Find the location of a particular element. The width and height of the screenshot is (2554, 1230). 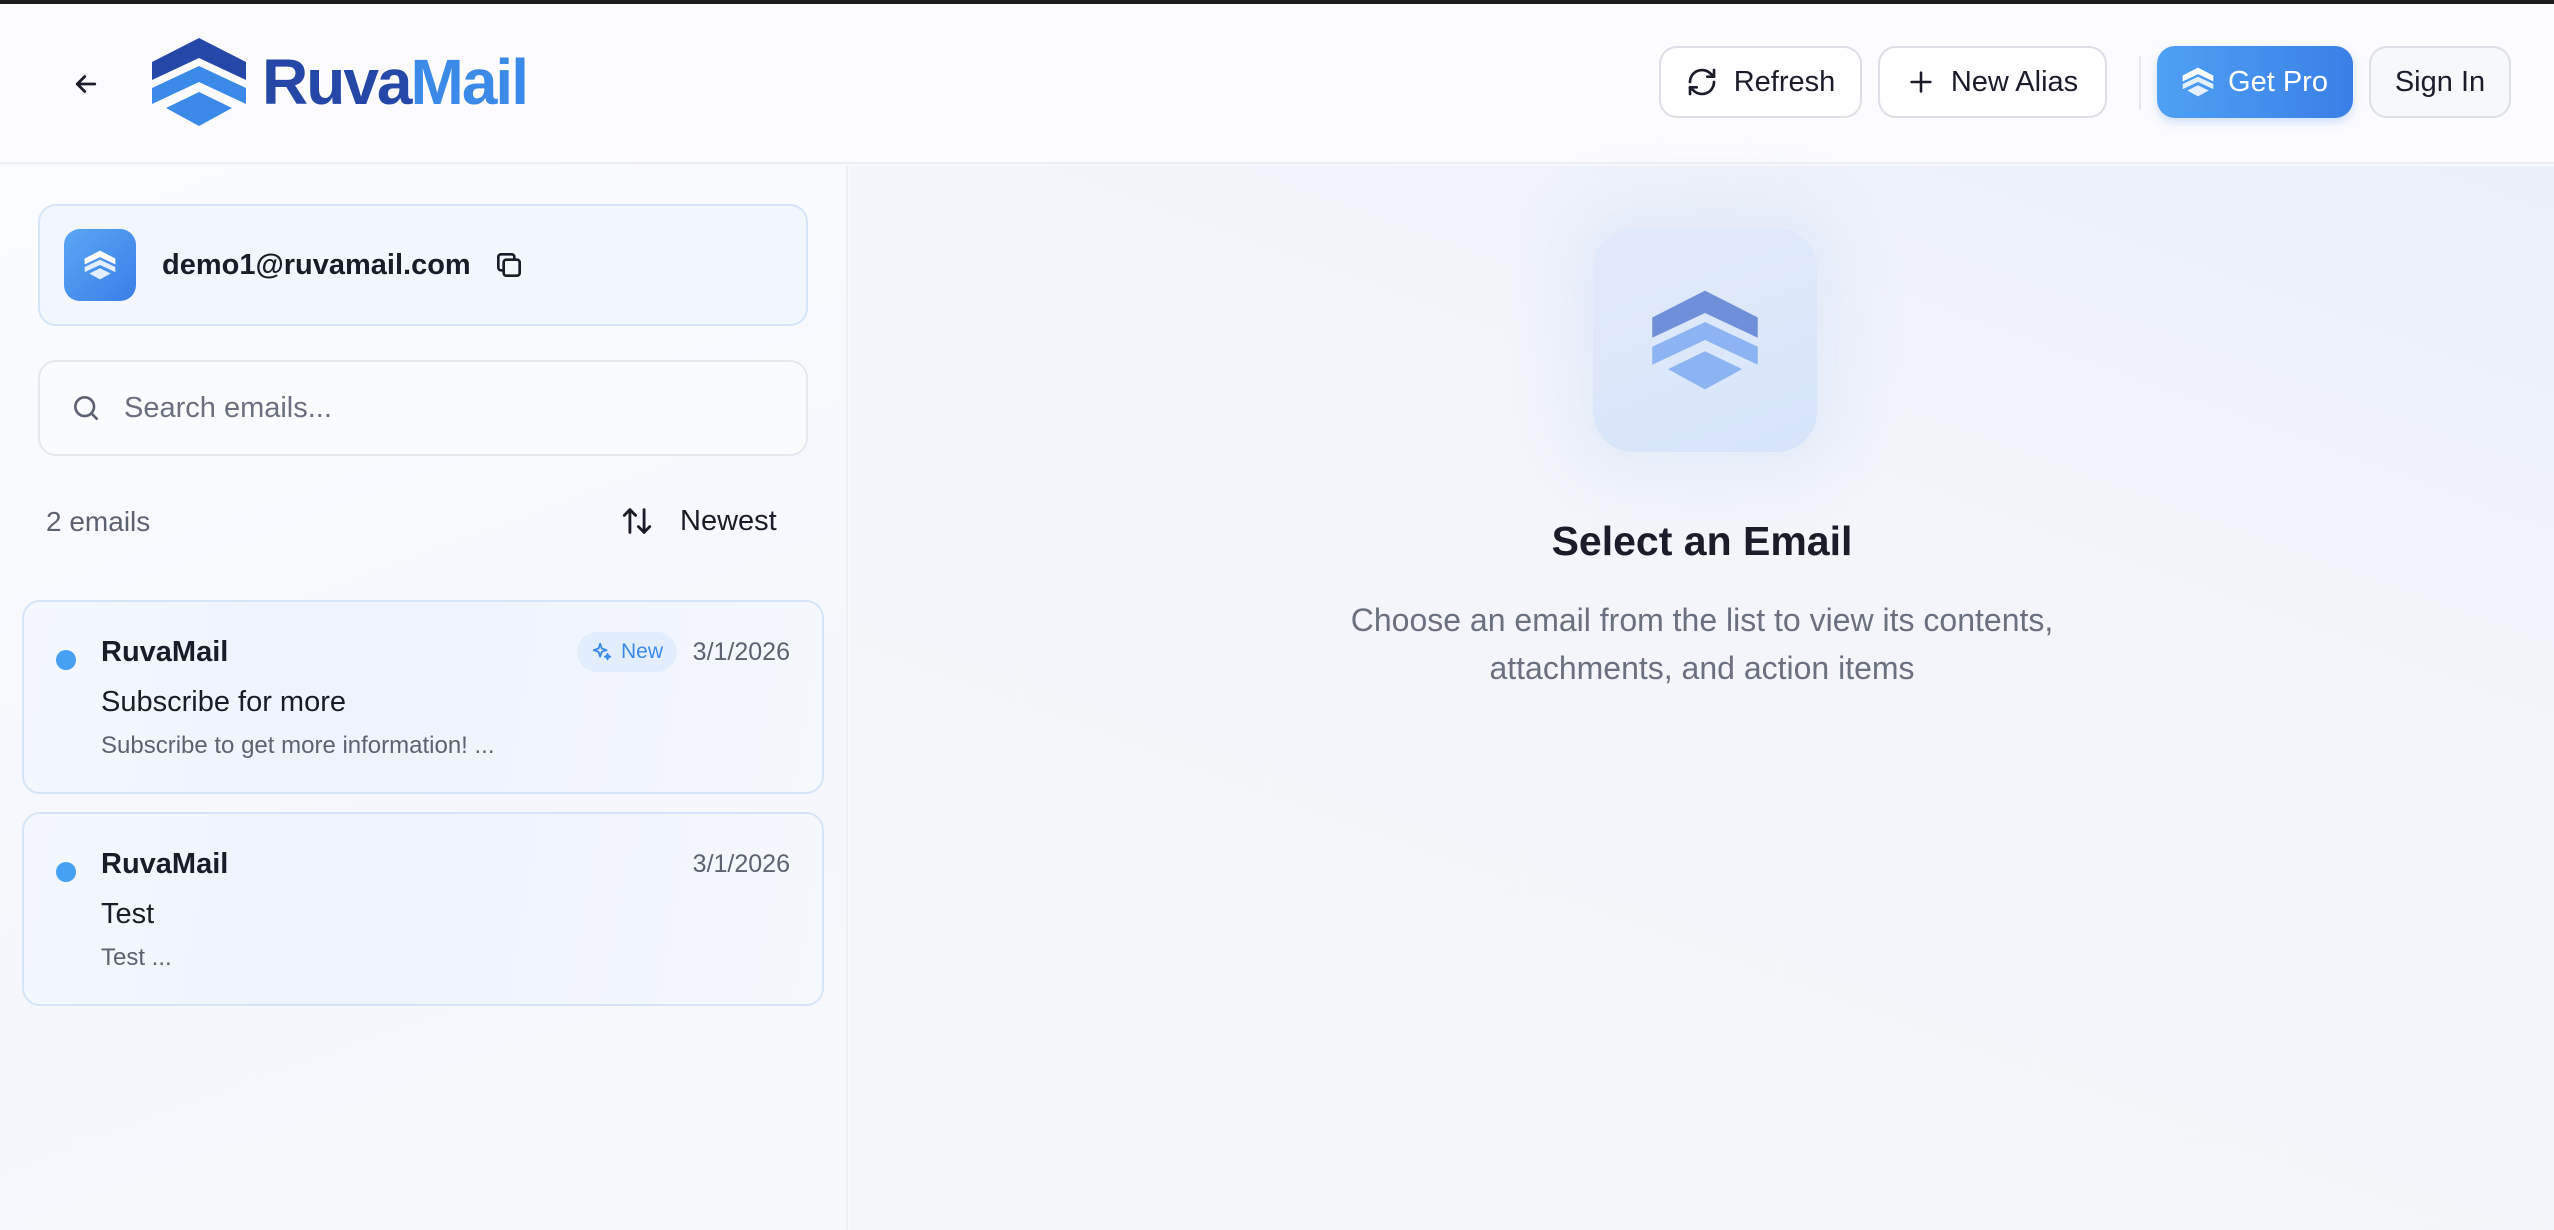

back-button is located at coordinates (86, 84).